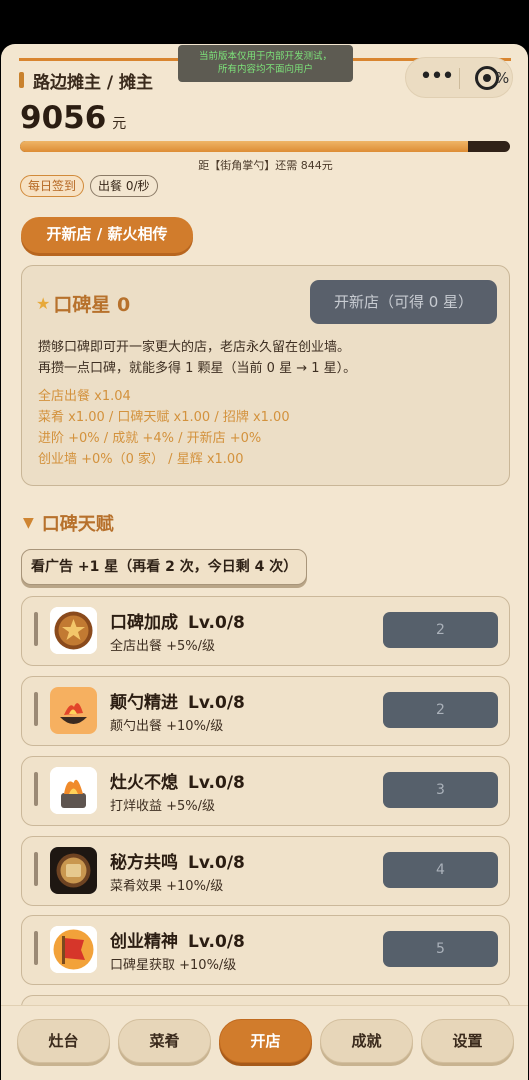 The width and height of the screenshot is (529, 1080). I want to click on rank-progress-bar, so click(265, 146).